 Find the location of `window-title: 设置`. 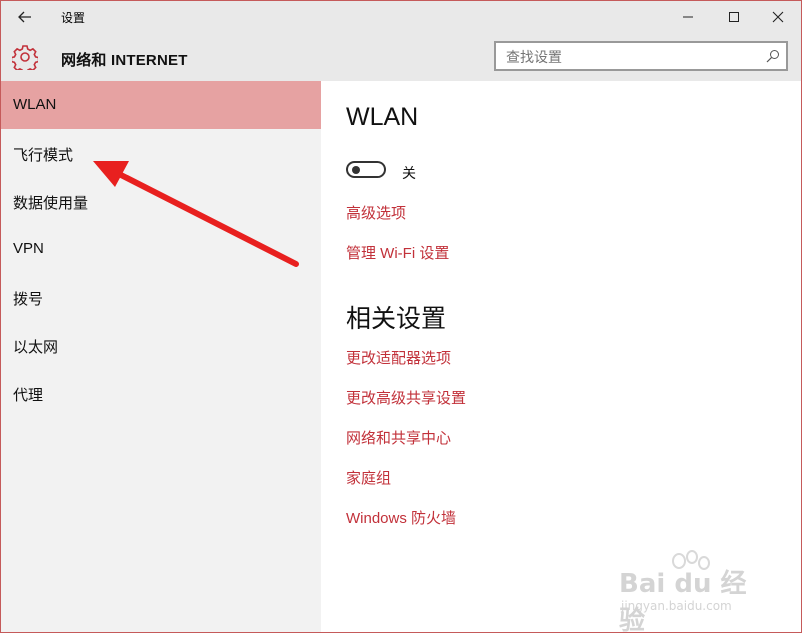

window-title: 设置 is located at coordinates (73, 18).